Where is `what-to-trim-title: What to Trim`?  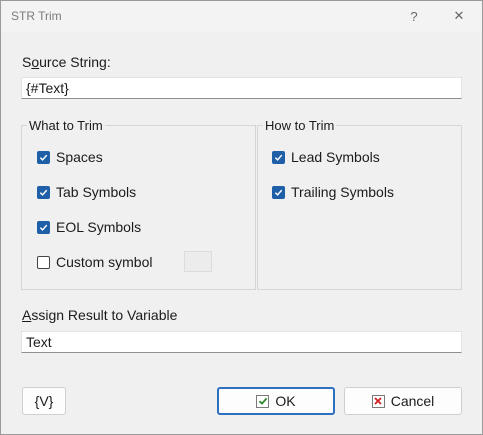 what-to-trim-title: What to Trim is located at coordinates (66, 125).